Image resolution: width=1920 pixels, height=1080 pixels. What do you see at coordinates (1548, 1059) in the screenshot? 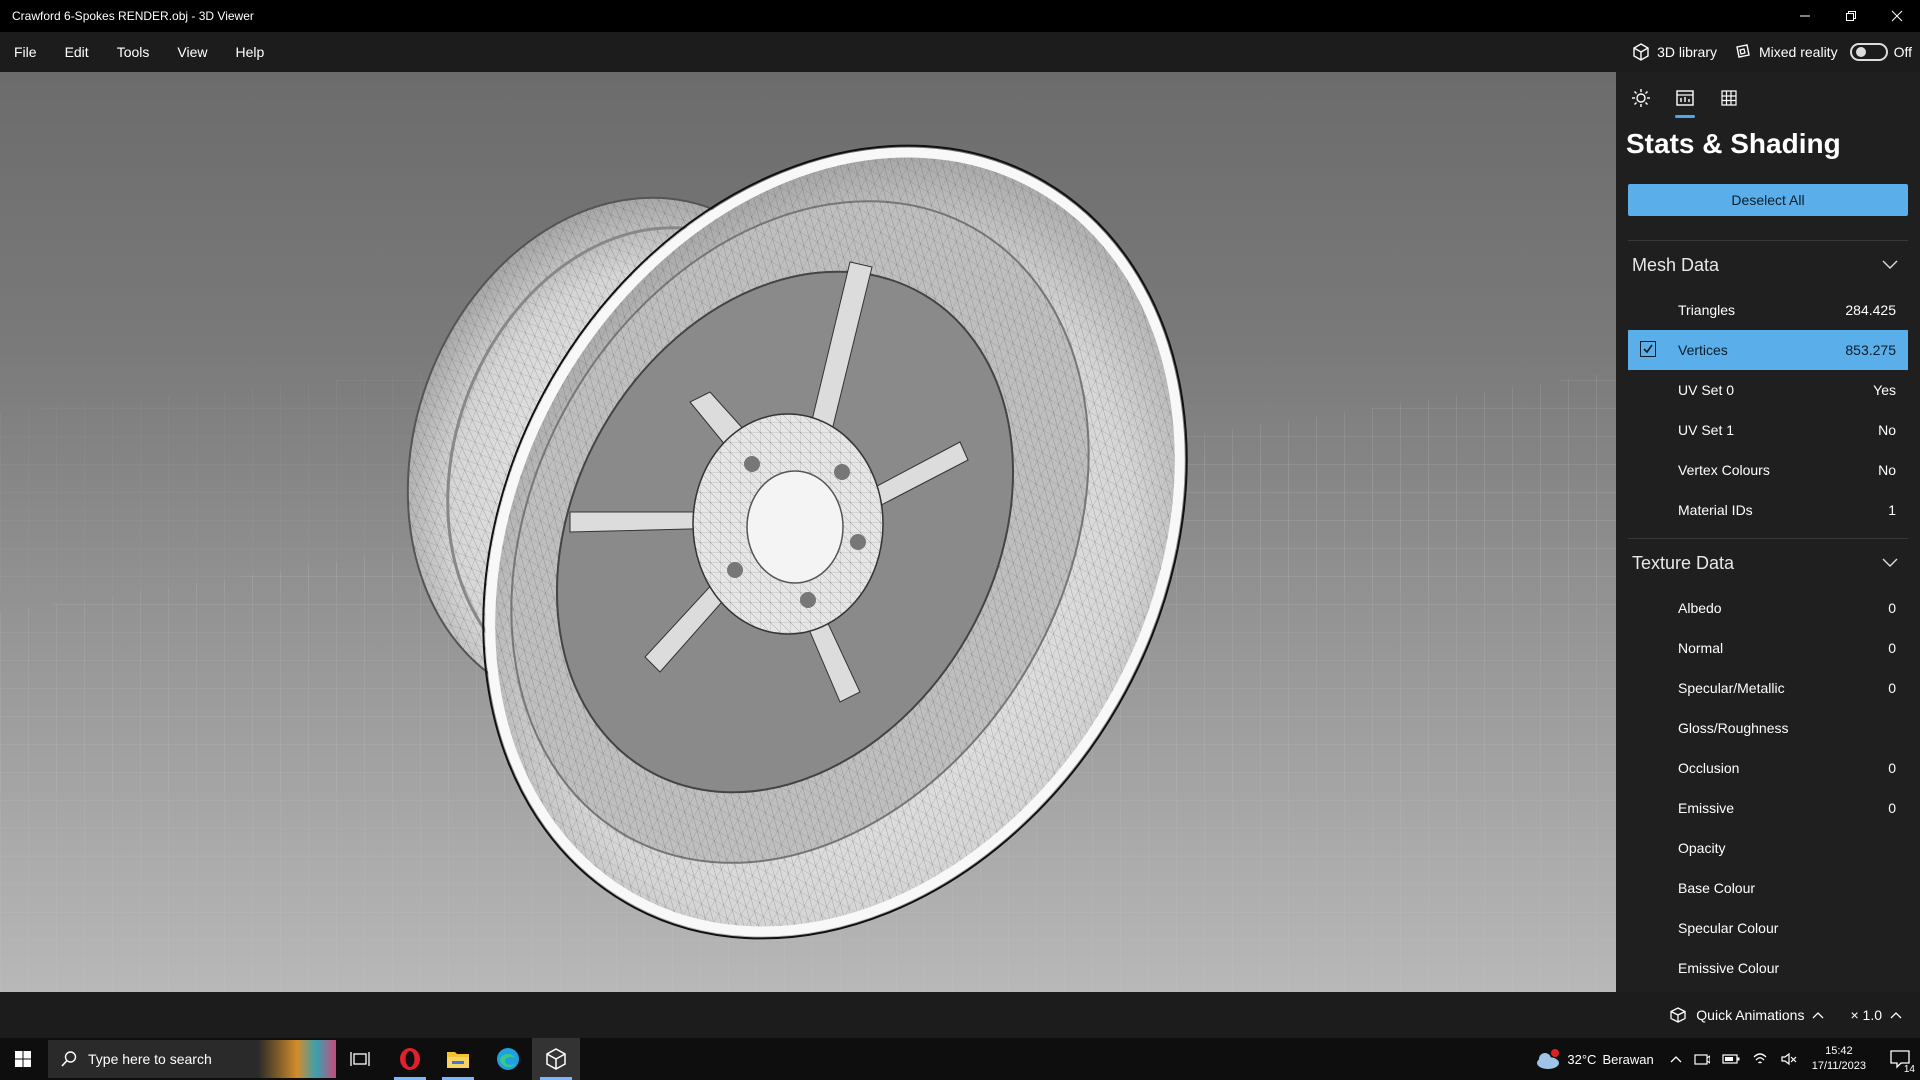
I see `cloudy-weather-icon` at bounding box center [1548, 1059].